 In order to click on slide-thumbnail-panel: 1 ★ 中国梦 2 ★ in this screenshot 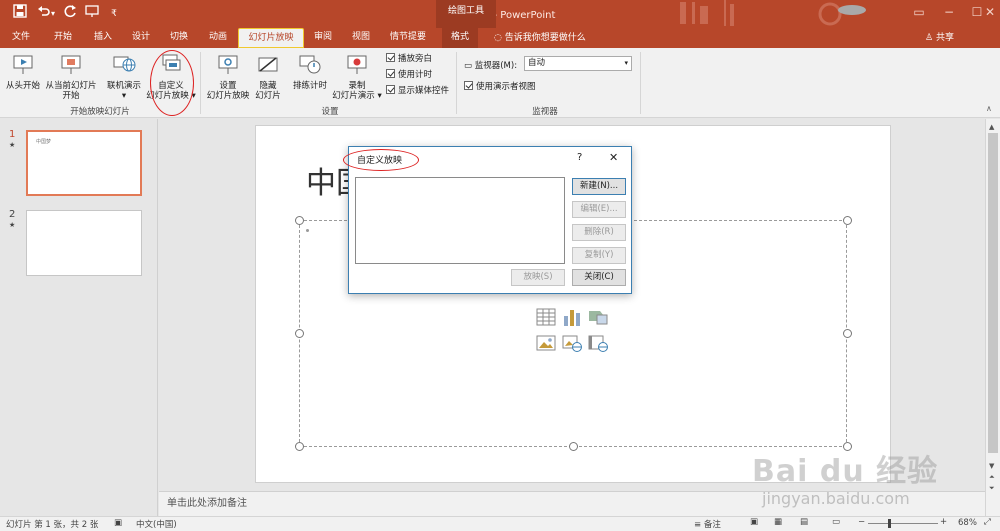, I will do `click(79, 317)`.